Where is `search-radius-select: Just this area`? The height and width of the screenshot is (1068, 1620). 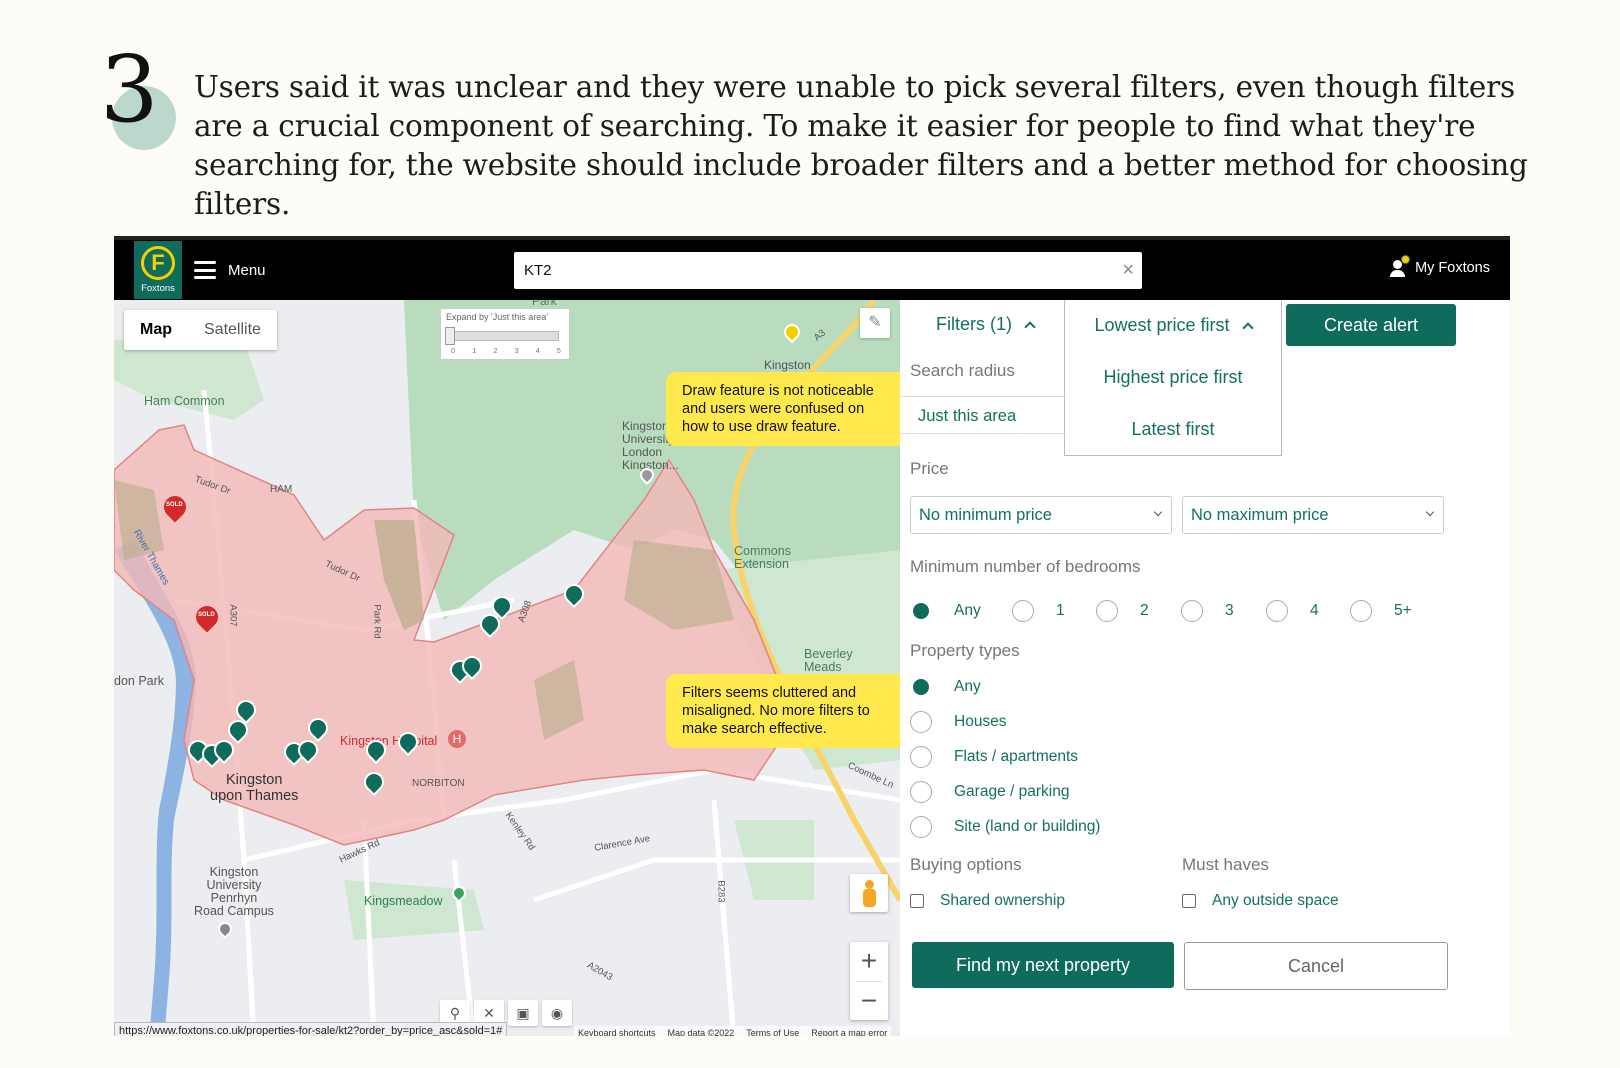 search-radius-select: Just this area is located at coordinates (983, 415).